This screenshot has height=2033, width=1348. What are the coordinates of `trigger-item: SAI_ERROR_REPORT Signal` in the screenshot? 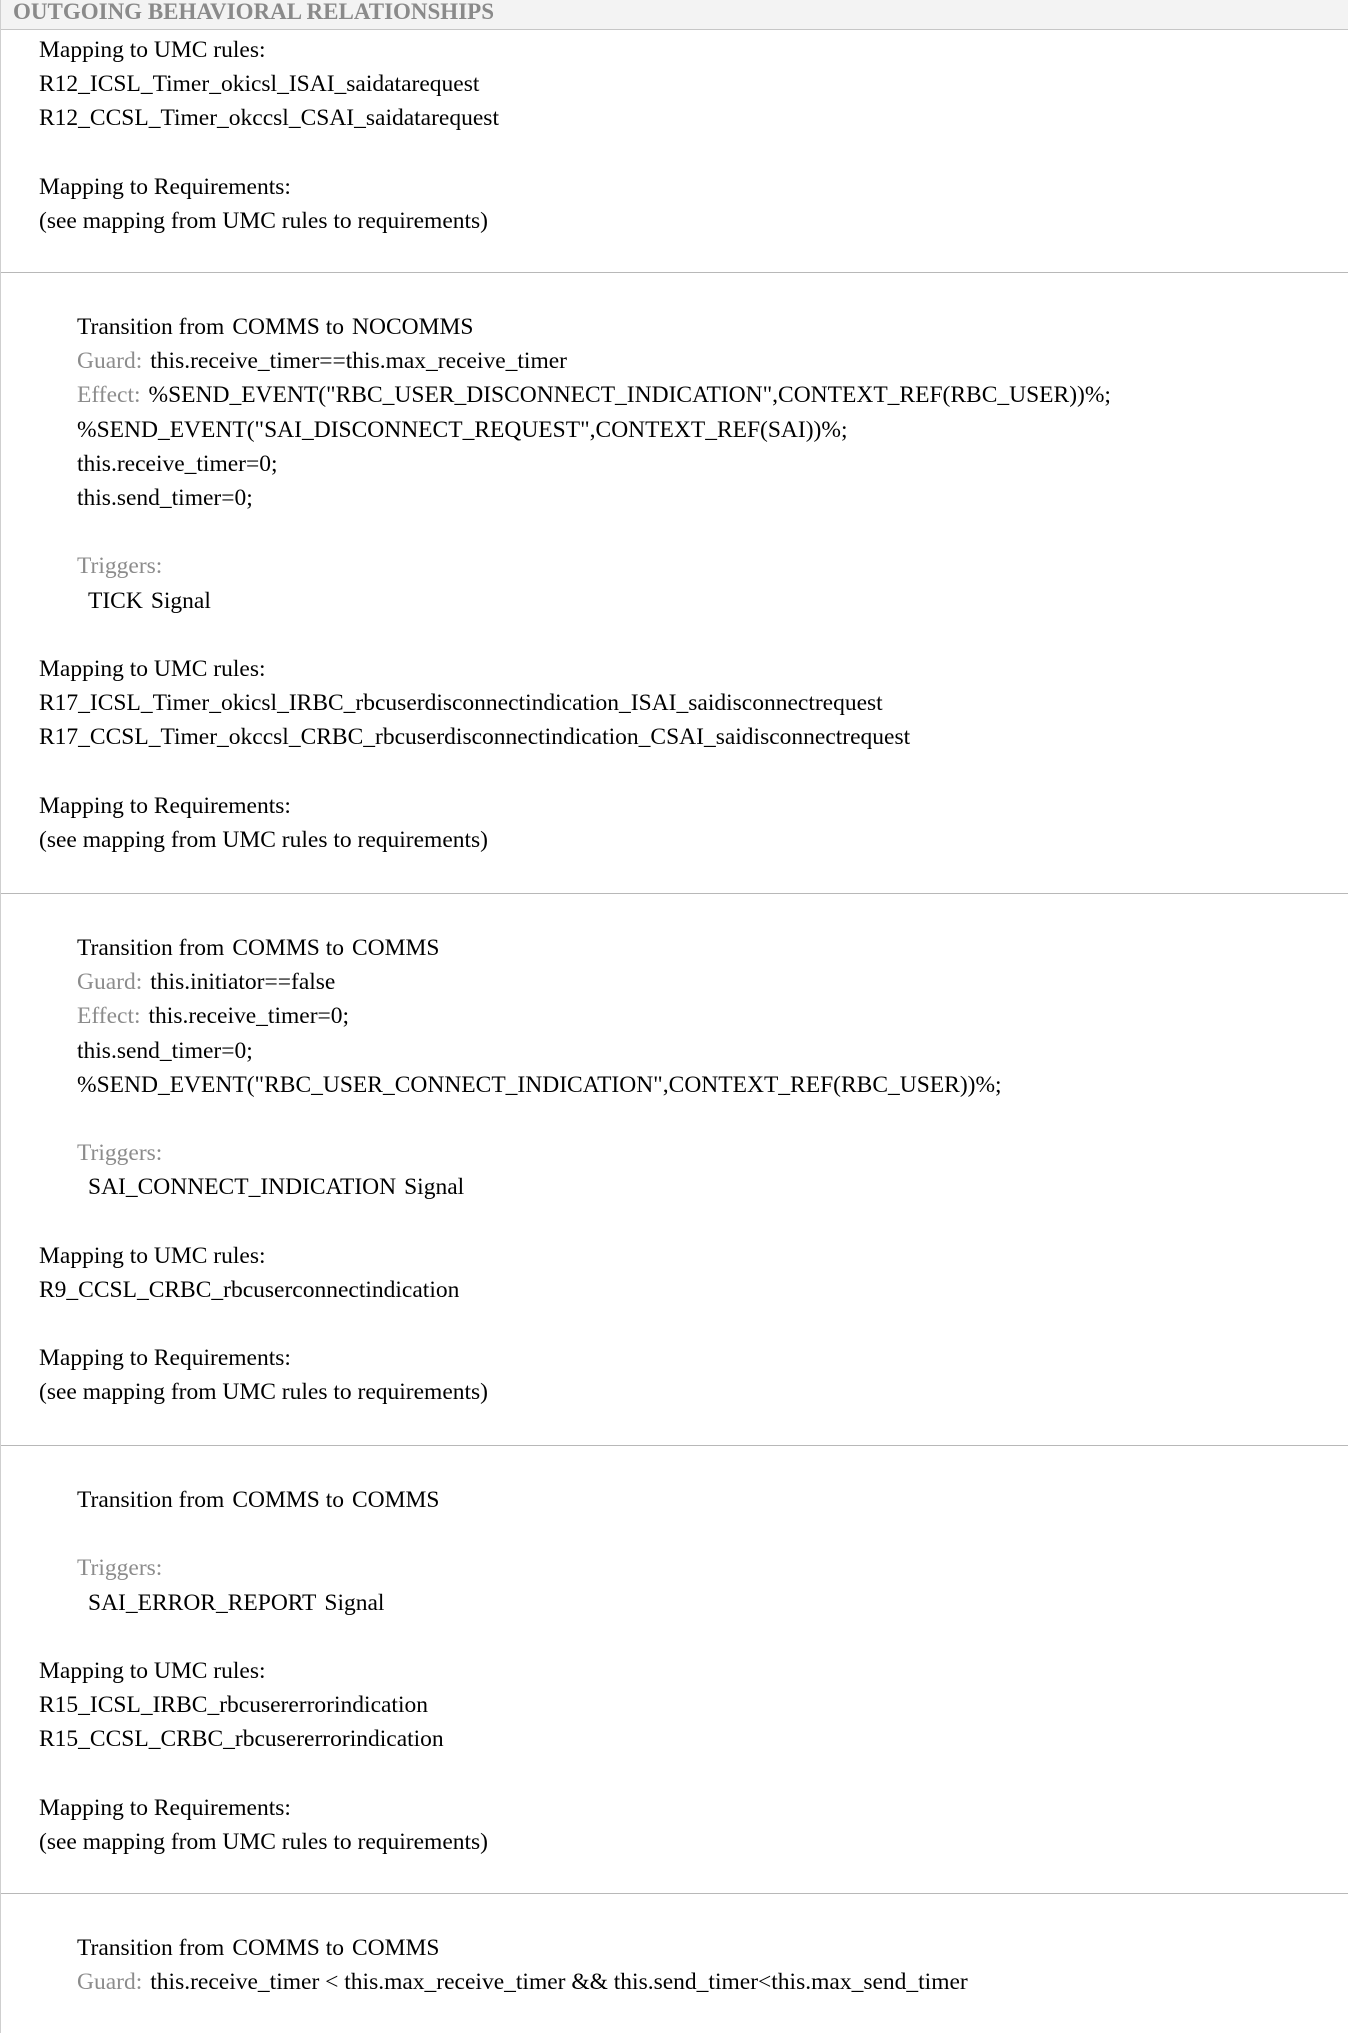 It's located at (674, 1603).